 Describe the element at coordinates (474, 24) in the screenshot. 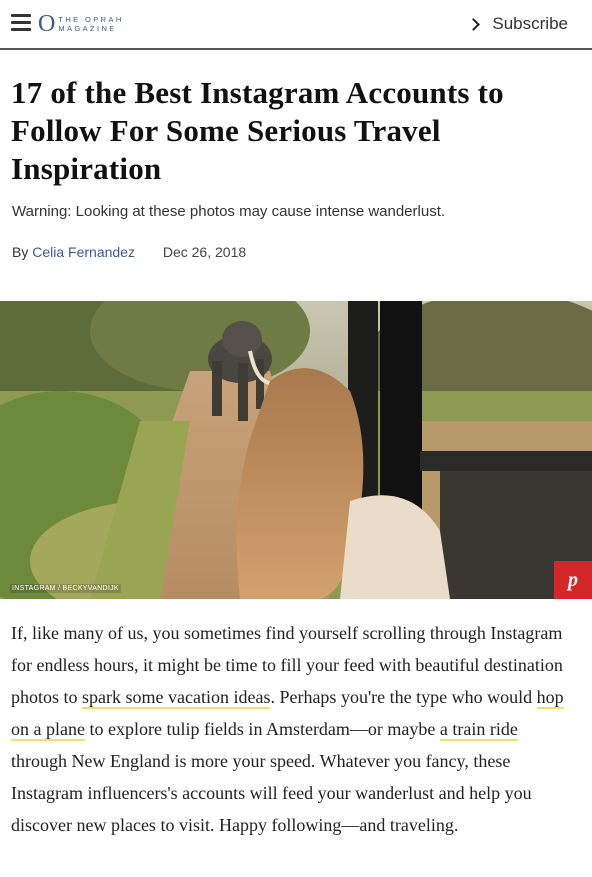

I see `chevron-right-icon` at that location.